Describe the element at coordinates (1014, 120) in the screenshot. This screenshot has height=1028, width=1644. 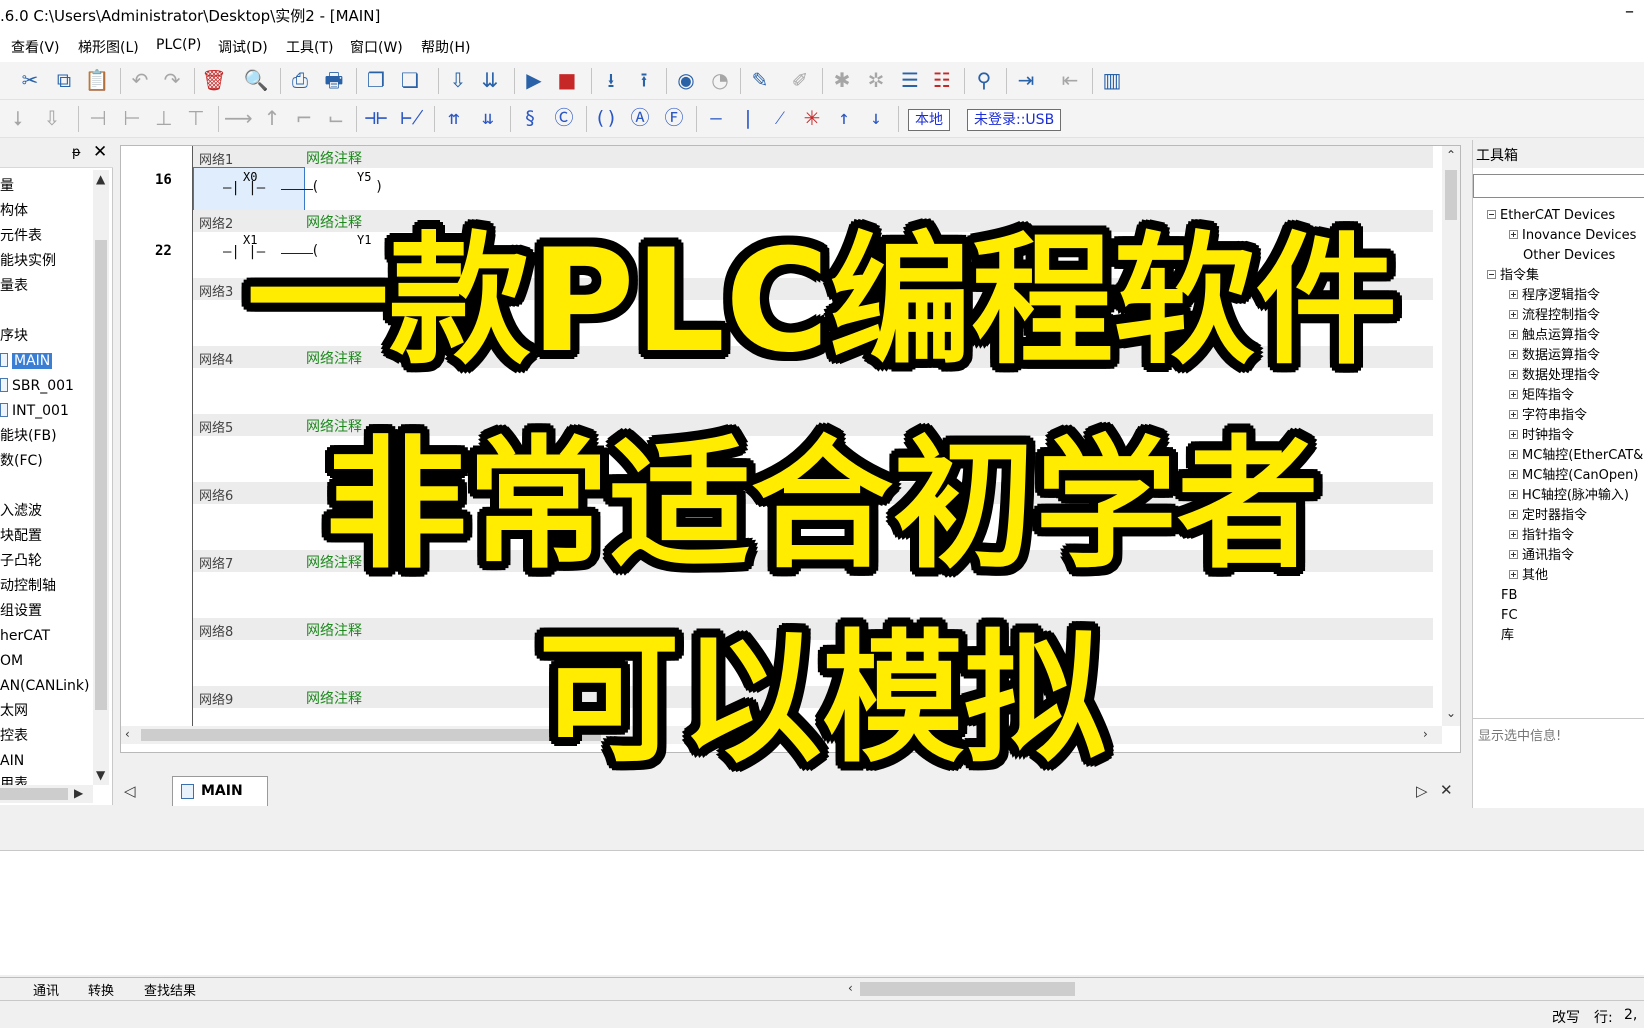
I see `usb-login-button: 未登录::USB` at that location.